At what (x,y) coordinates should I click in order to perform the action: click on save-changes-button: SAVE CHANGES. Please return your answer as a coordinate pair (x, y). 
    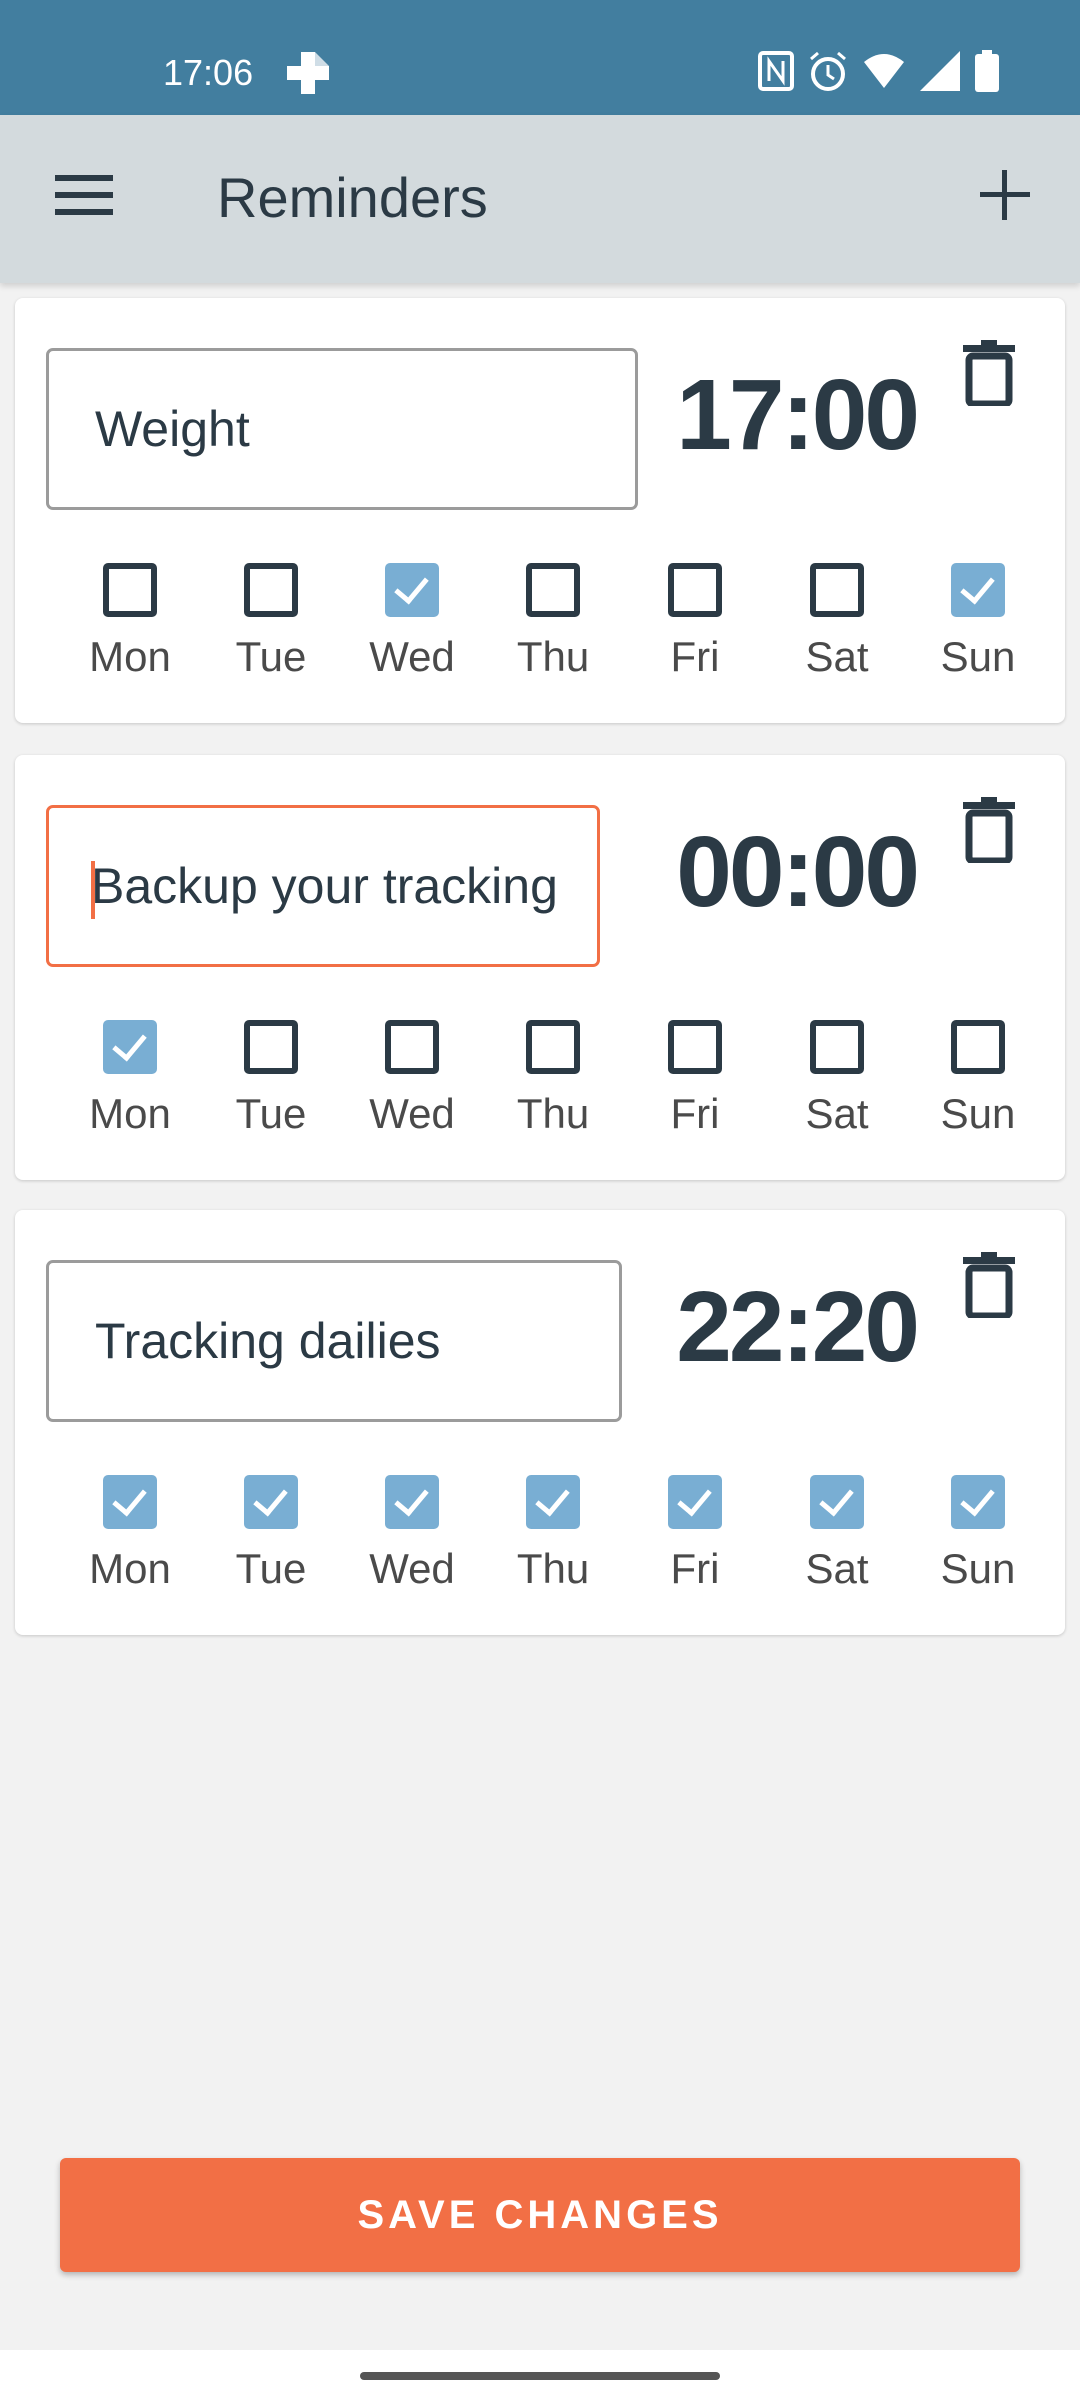
    Looking at the image, I should click on (540, 2215).